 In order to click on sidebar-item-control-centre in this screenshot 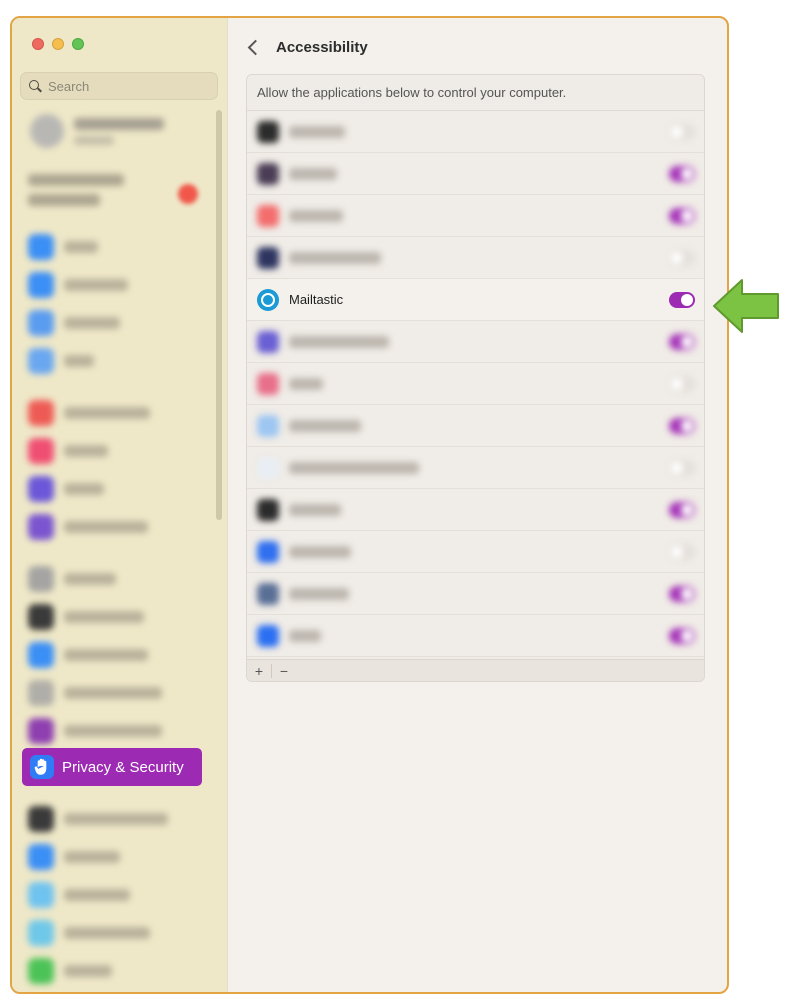, I will do `click(95, 693)`.